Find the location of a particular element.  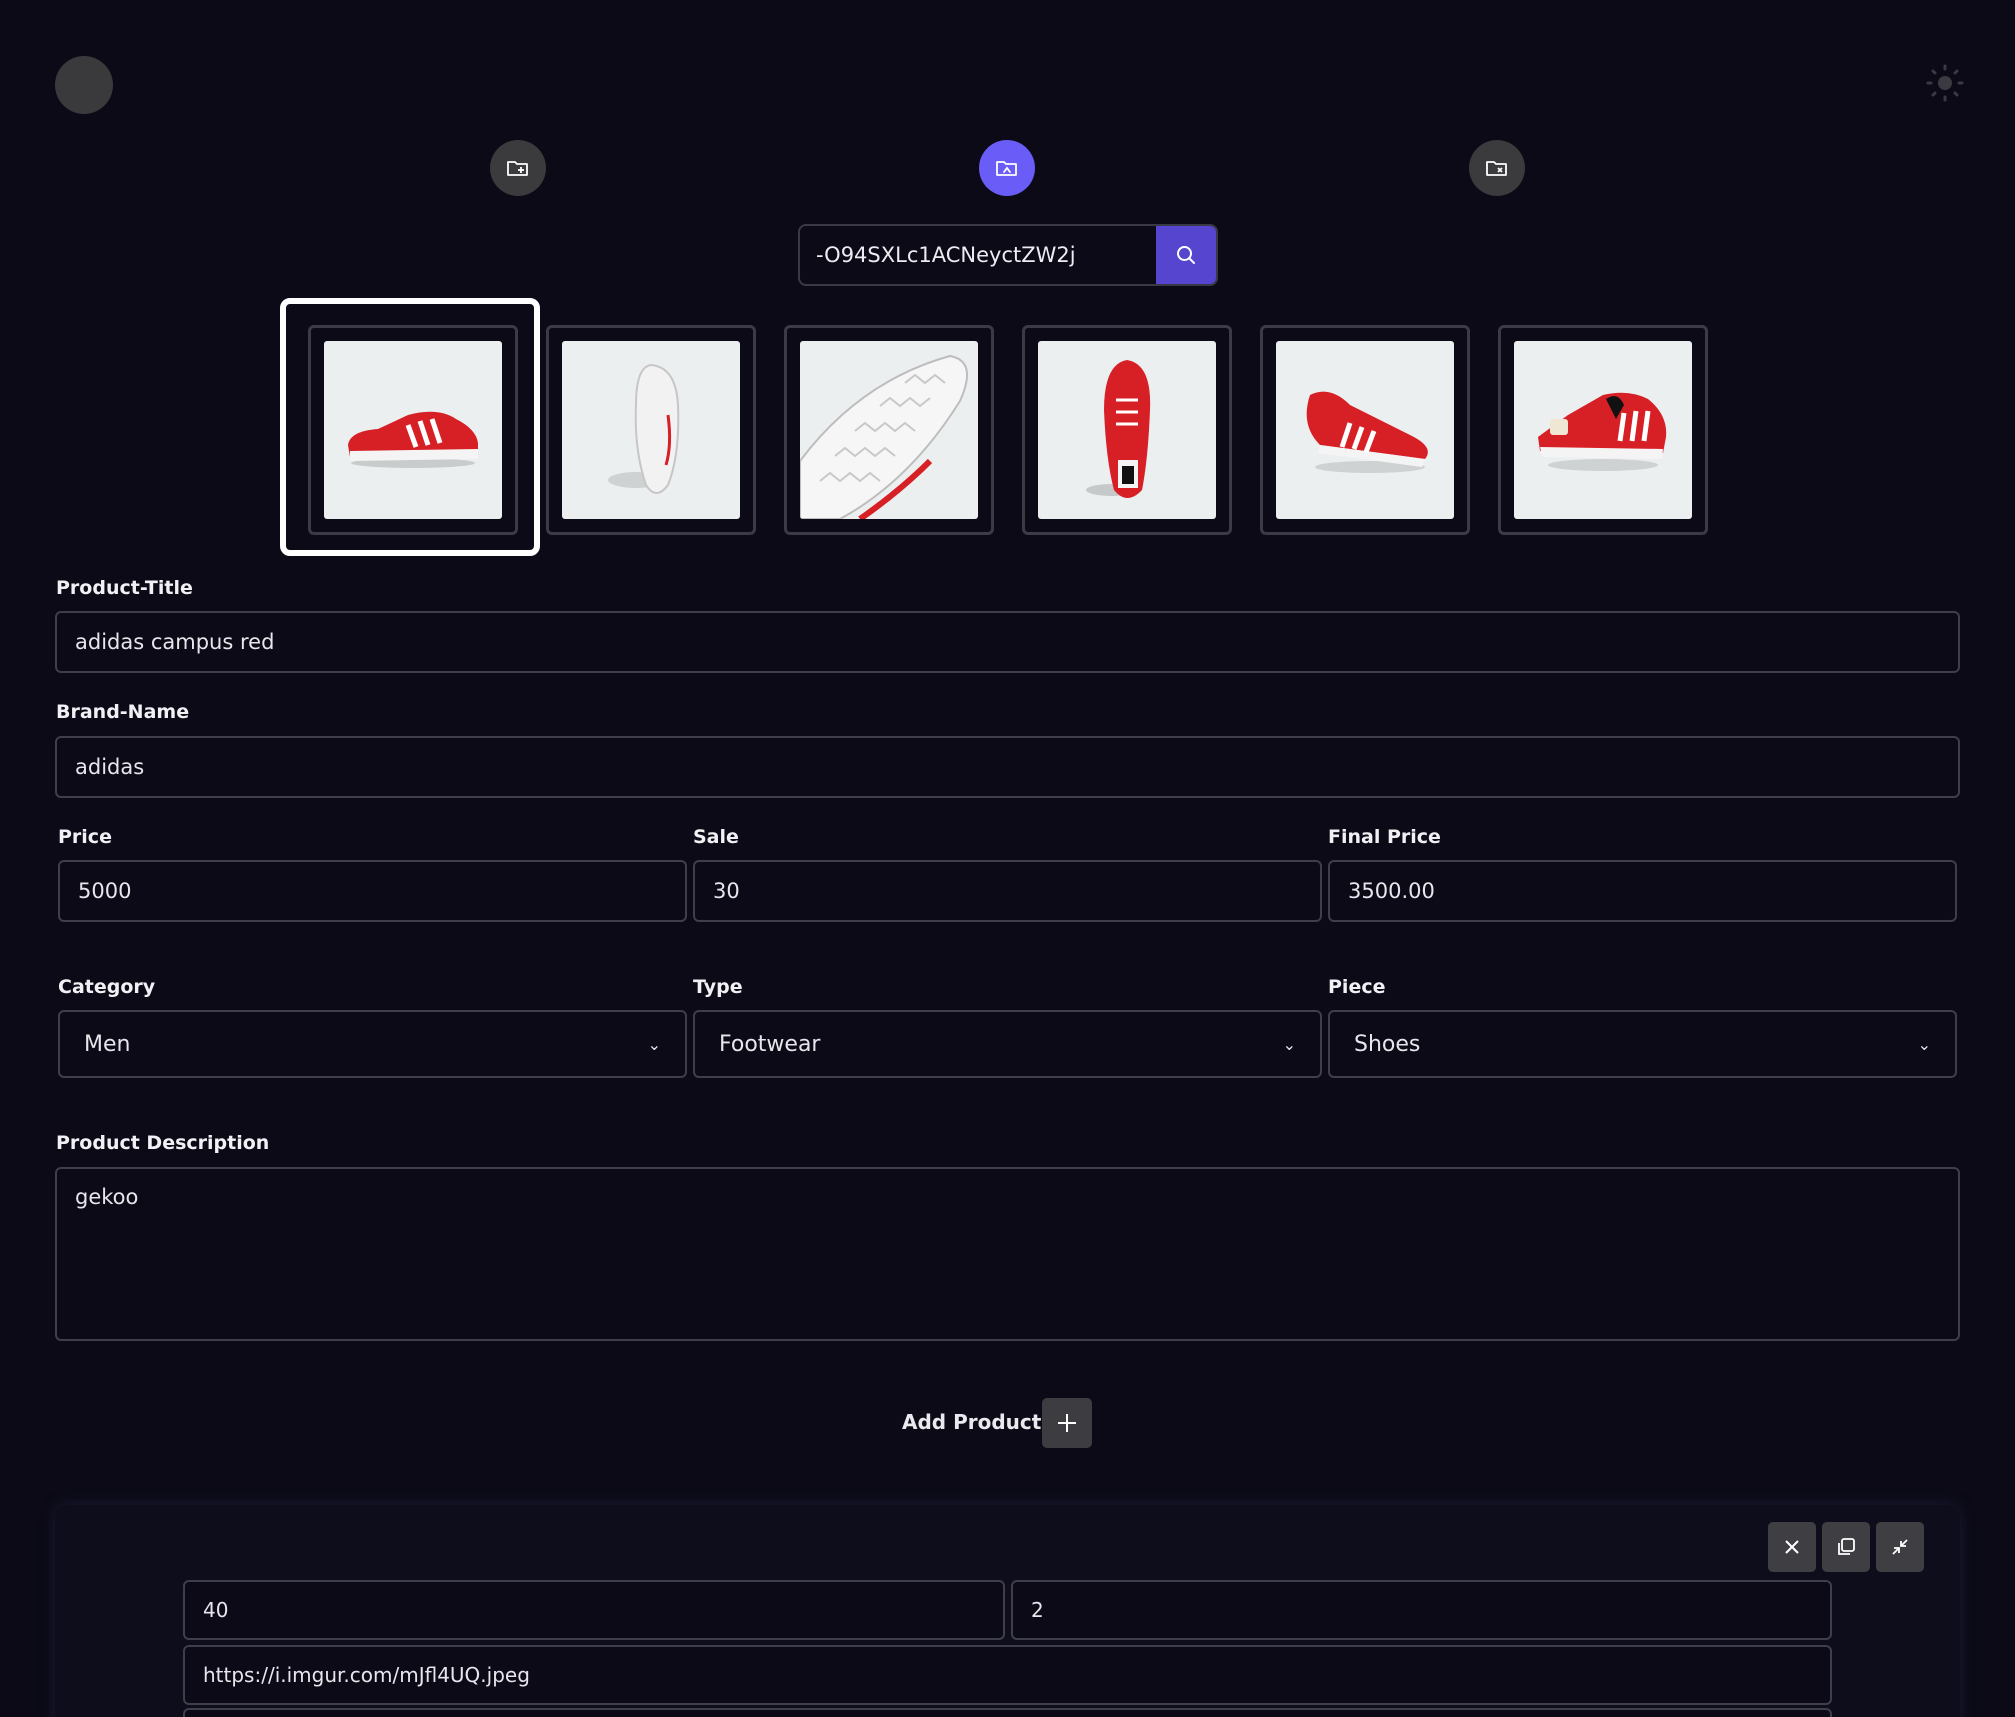

sale-label: Sale is located at coordinates (716, 837).